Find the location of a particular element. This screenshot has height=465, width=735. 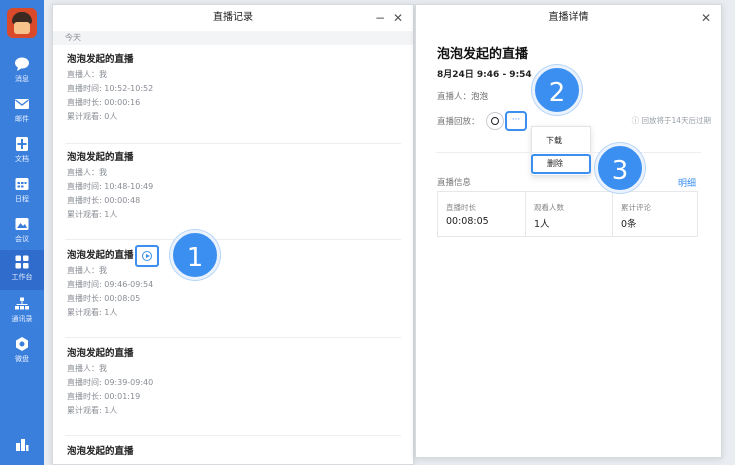

stat-value: 00:08:05 is located at coordinates (467, 221).